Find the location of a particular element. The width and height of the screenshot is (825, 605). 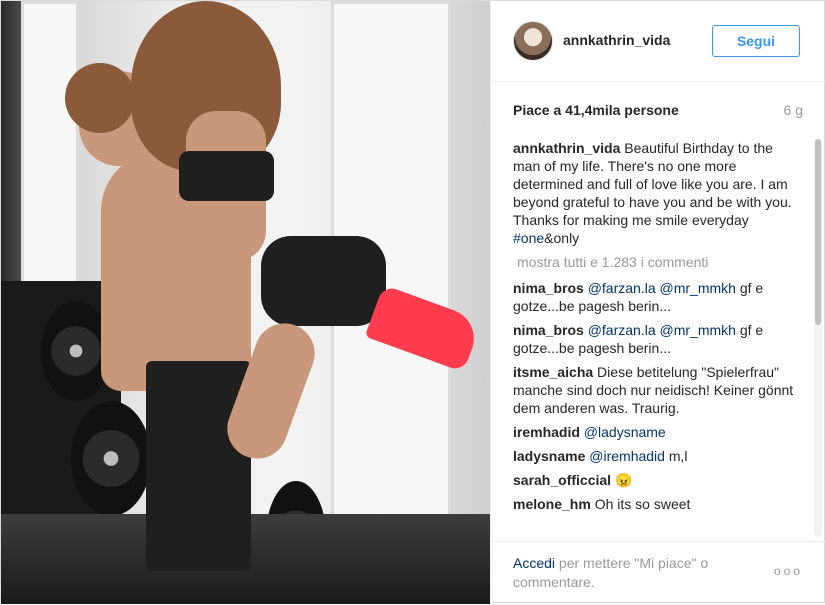

login-link: Accedi is located at coordinates (534, 563).